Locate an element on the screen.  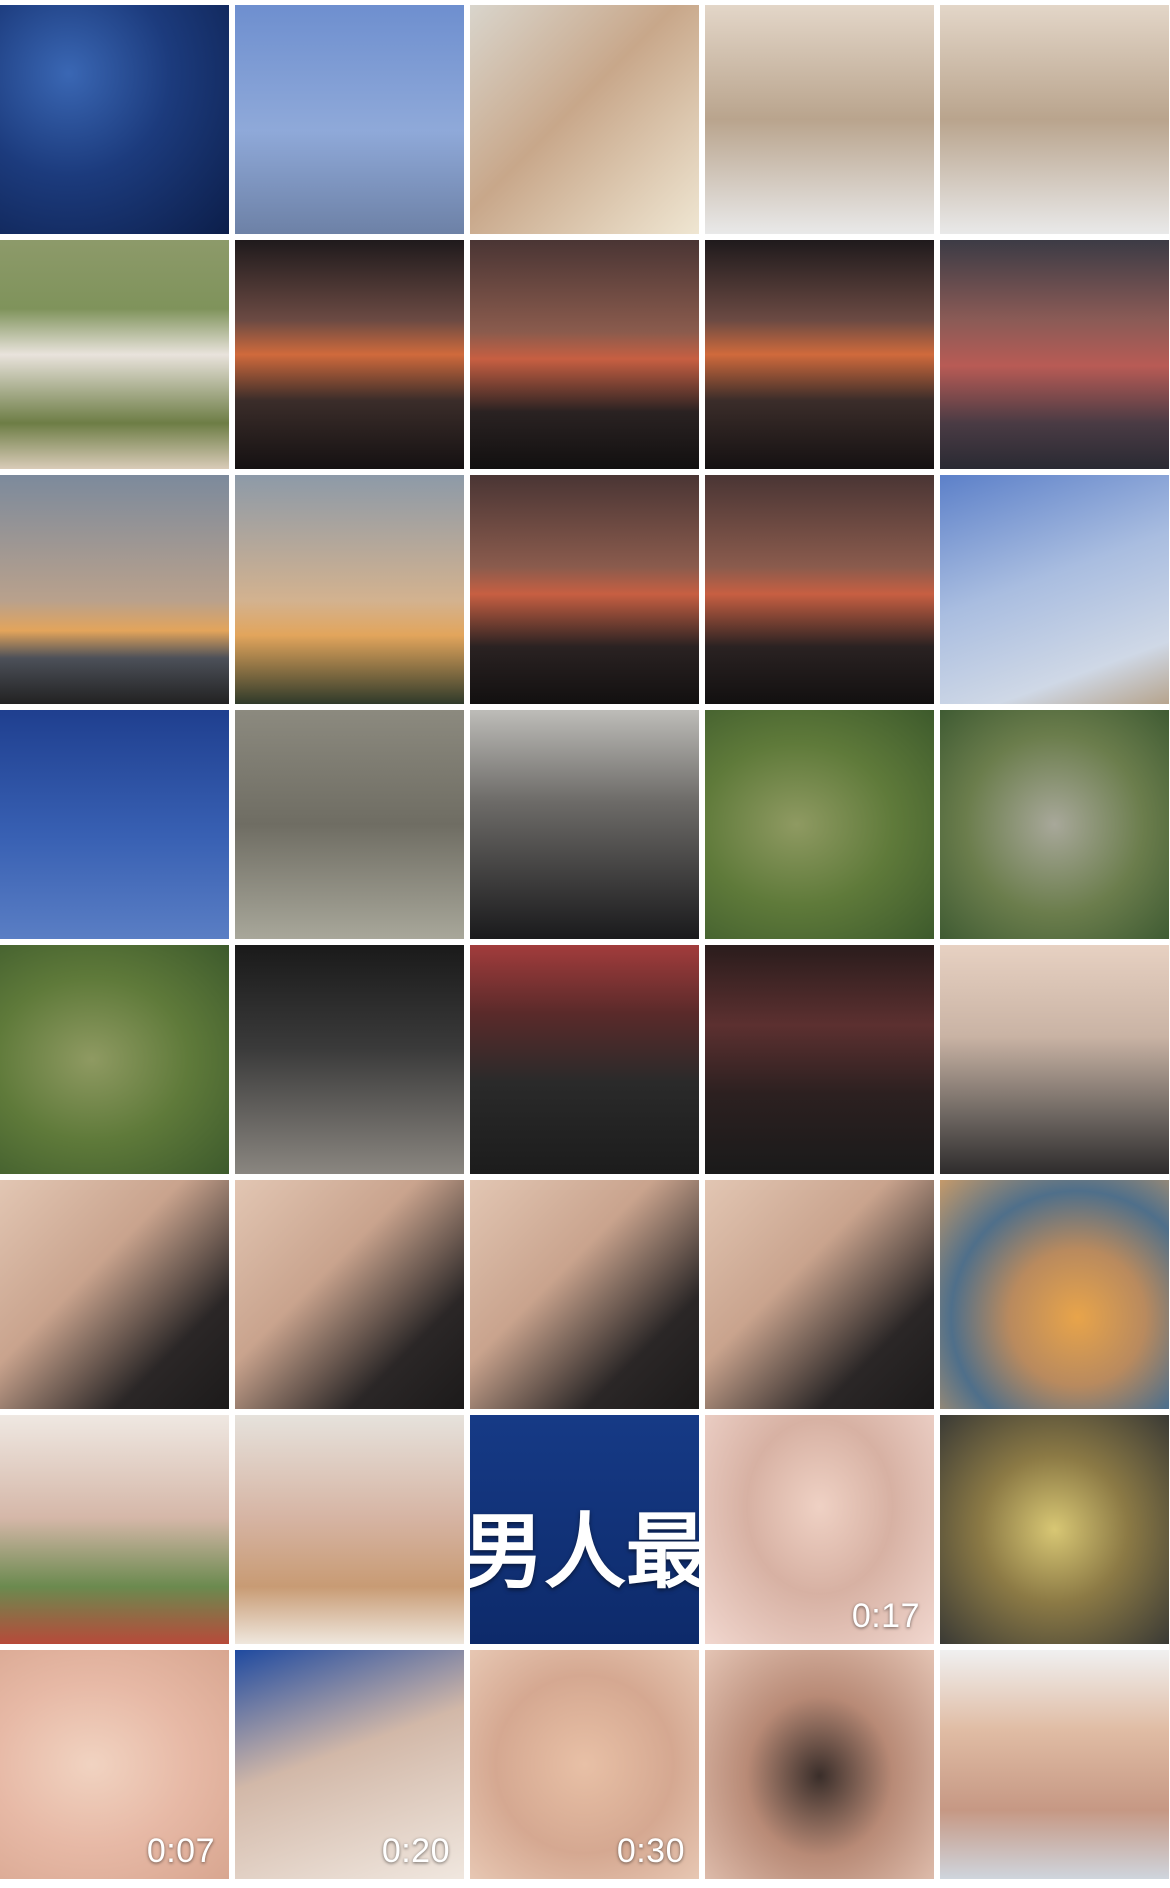
sunset-silhouette-photo is located at coordinates (584, 354).